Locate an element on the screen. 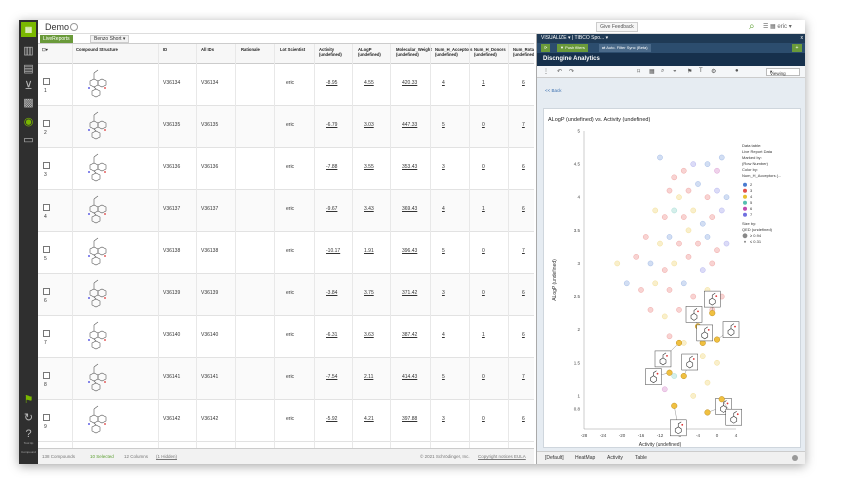 This screenshot has height=504, width=845. user-name: eric ▾ is located at coordinates (784, 27).